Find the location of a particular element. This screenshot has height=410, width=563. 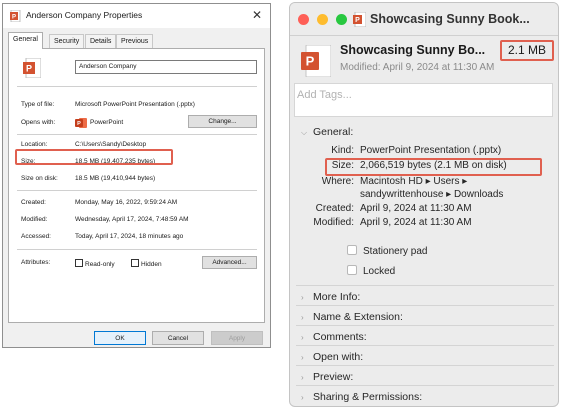

locked-checkbox: Locked is located at coordinates (371, 271).